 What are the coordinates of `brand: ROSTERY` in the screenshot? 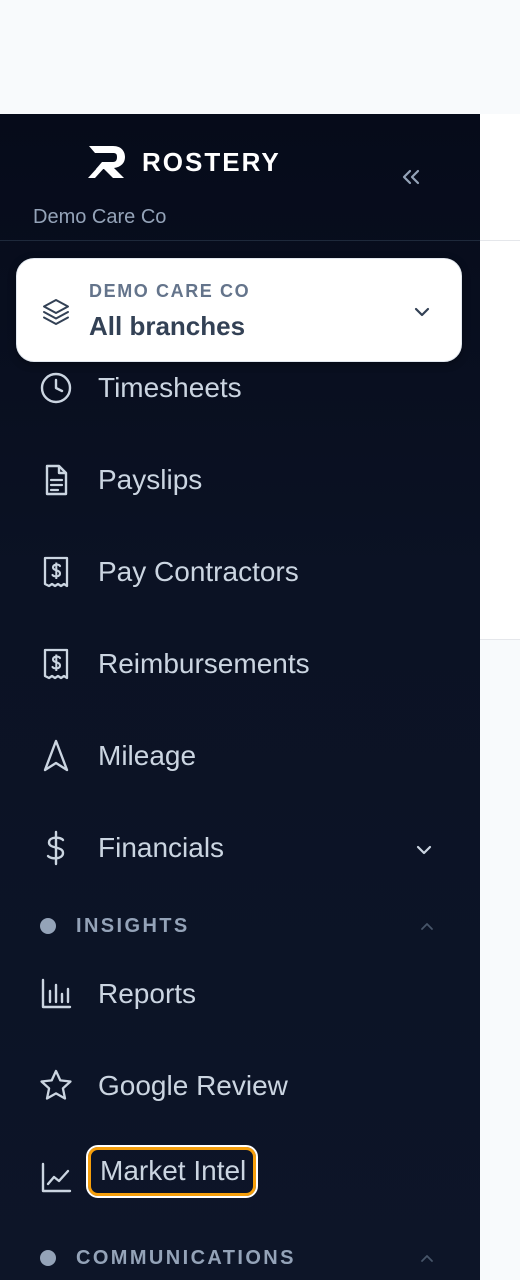 It's located at (183, 162).